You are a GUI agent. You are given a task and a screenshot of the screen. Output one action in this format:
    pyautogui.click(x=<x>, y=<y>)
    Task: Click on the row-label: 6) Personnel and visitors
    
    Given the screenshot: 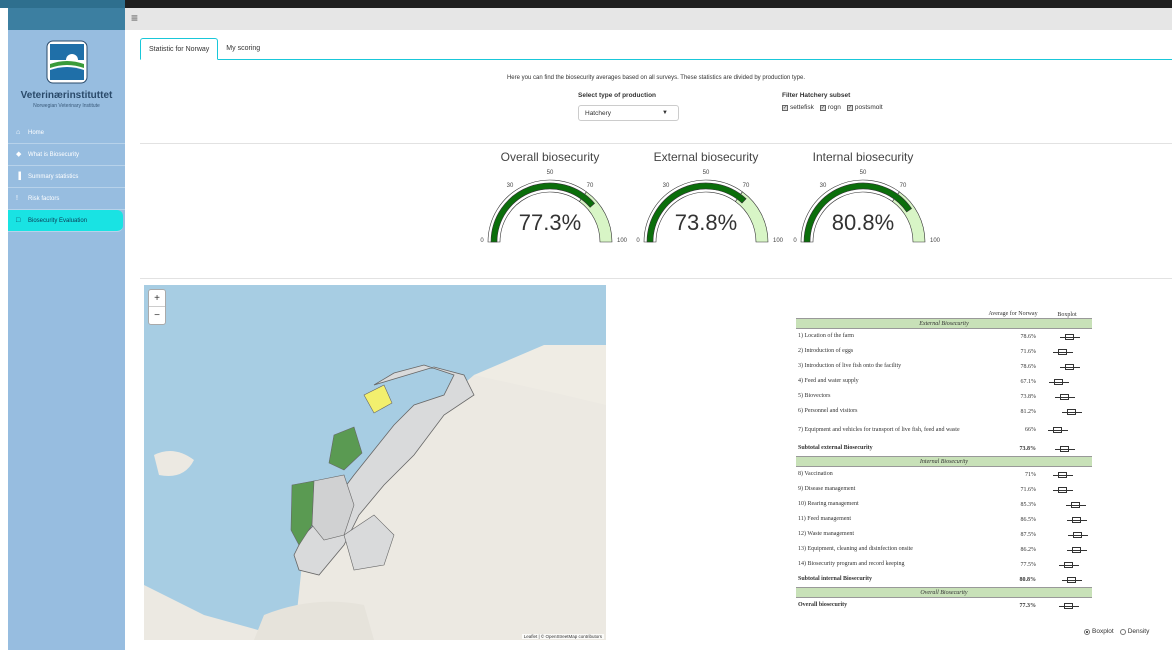 What is the action you would take?
    pyautogui.click(x=828, y=411)
    